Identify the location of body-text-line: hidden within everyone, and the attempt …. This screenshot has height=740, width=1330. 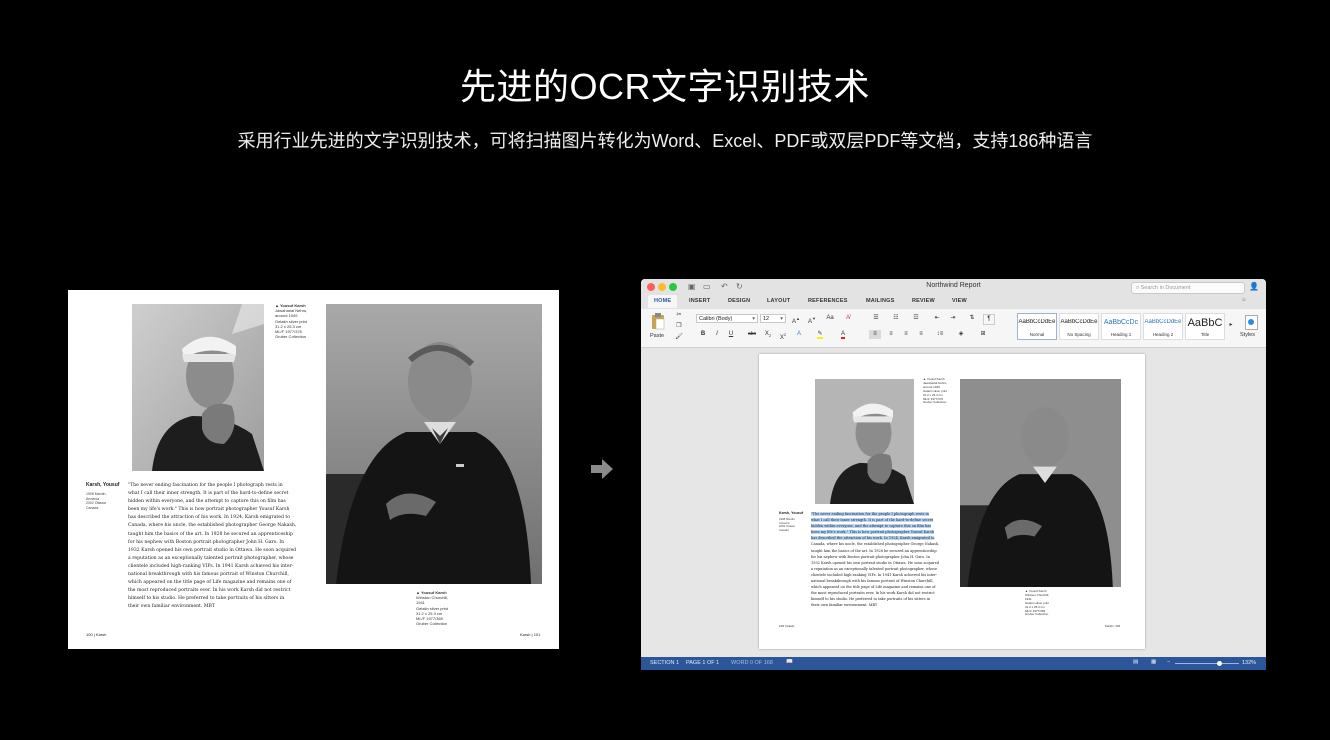
(207, 502).